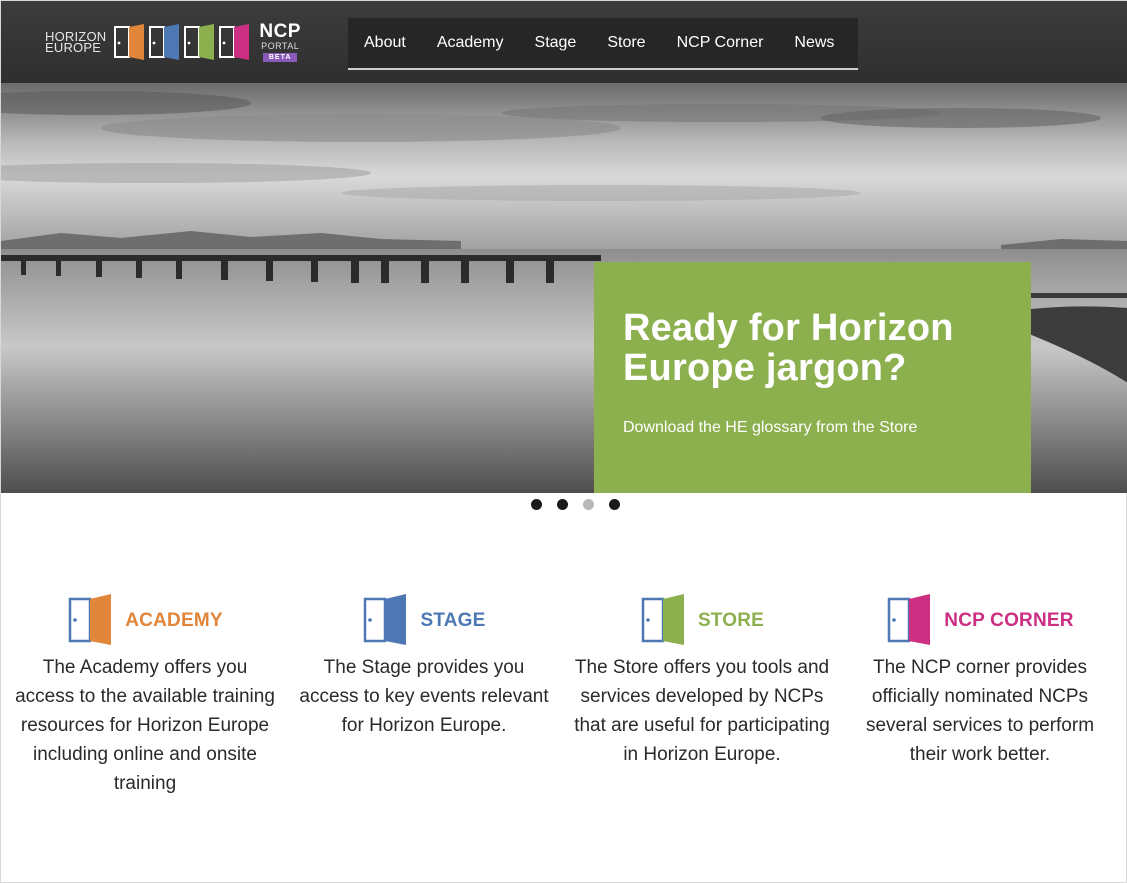 This screenshot has width=1127, height=883. I want to click on site-logo: HORIZON EUROPE NCP PORTAL BETA, so click(173, 42).